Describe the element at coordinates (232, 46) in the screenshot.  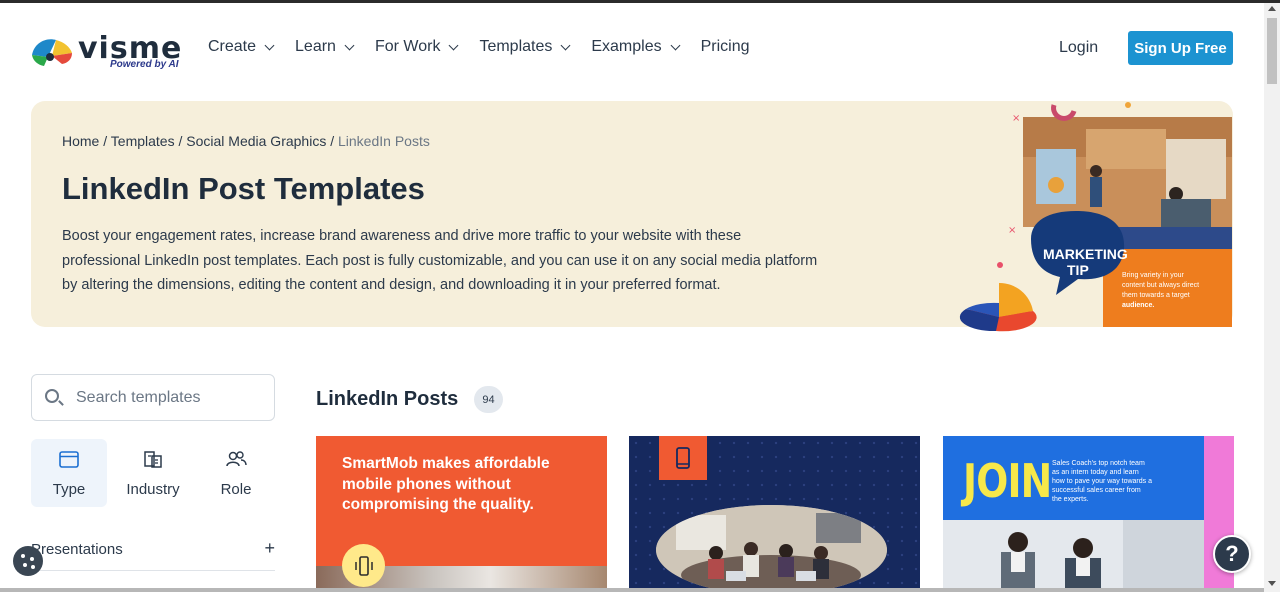
I see `nav-label: Create` at that location.